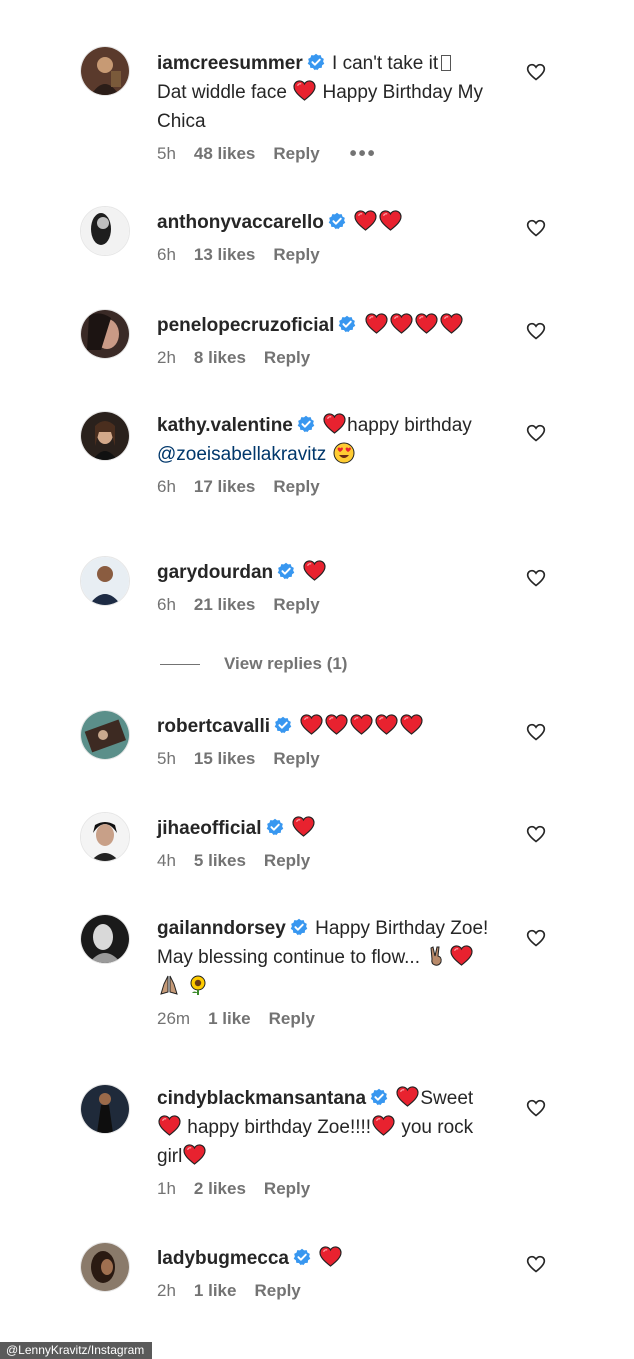  I want to click on likes-count: 48 likes, so click(224, 154).